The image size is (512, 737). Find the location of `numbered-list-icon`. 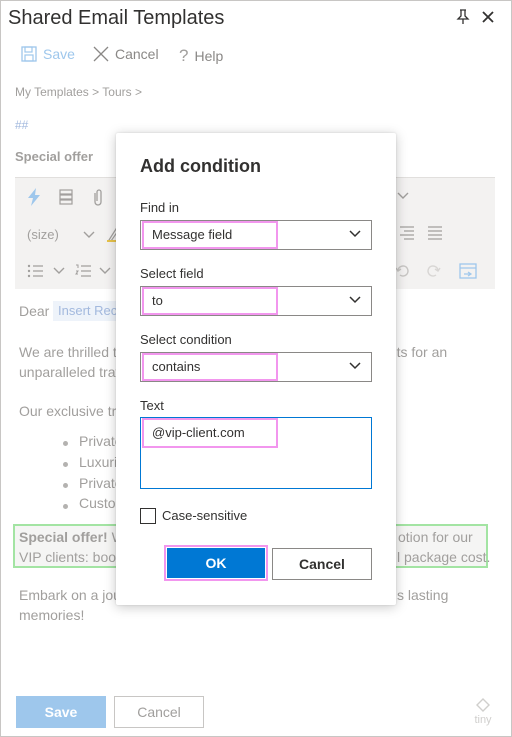

numbered-list-icon is located at coordinates (83, 271).